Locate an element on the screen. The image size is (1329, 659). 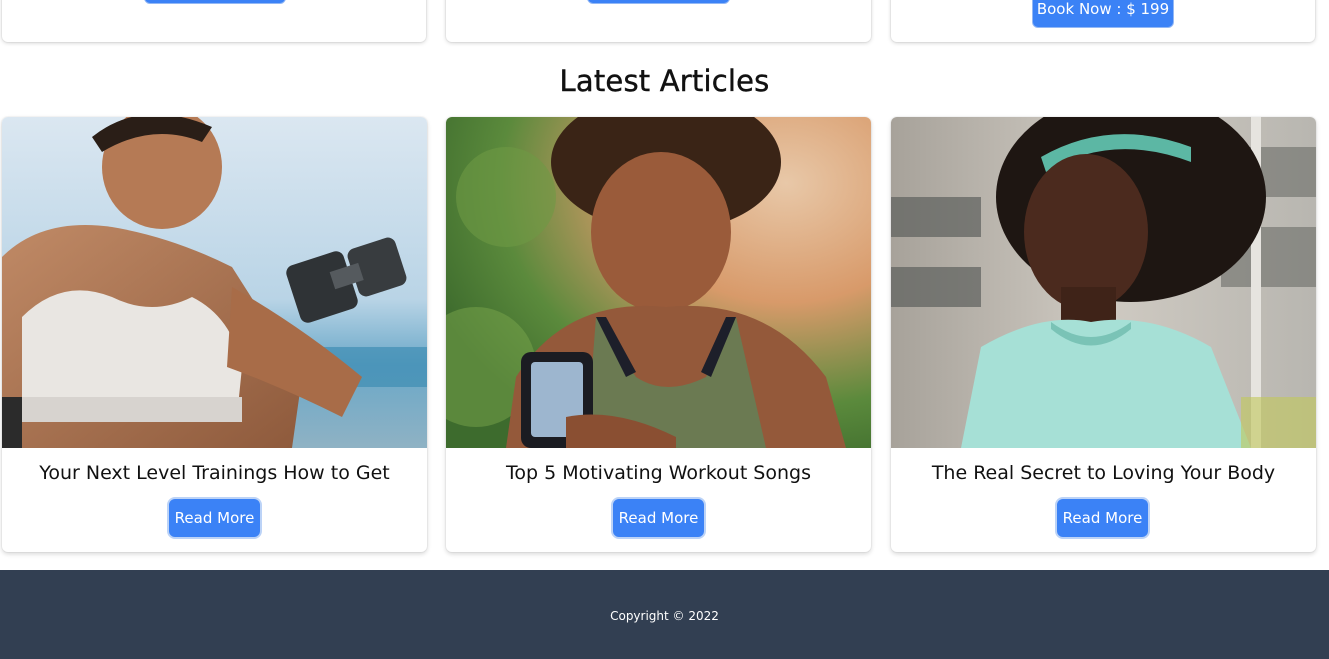
copyright-text: Copyright © 2022 is located at coordinates (664, 615).